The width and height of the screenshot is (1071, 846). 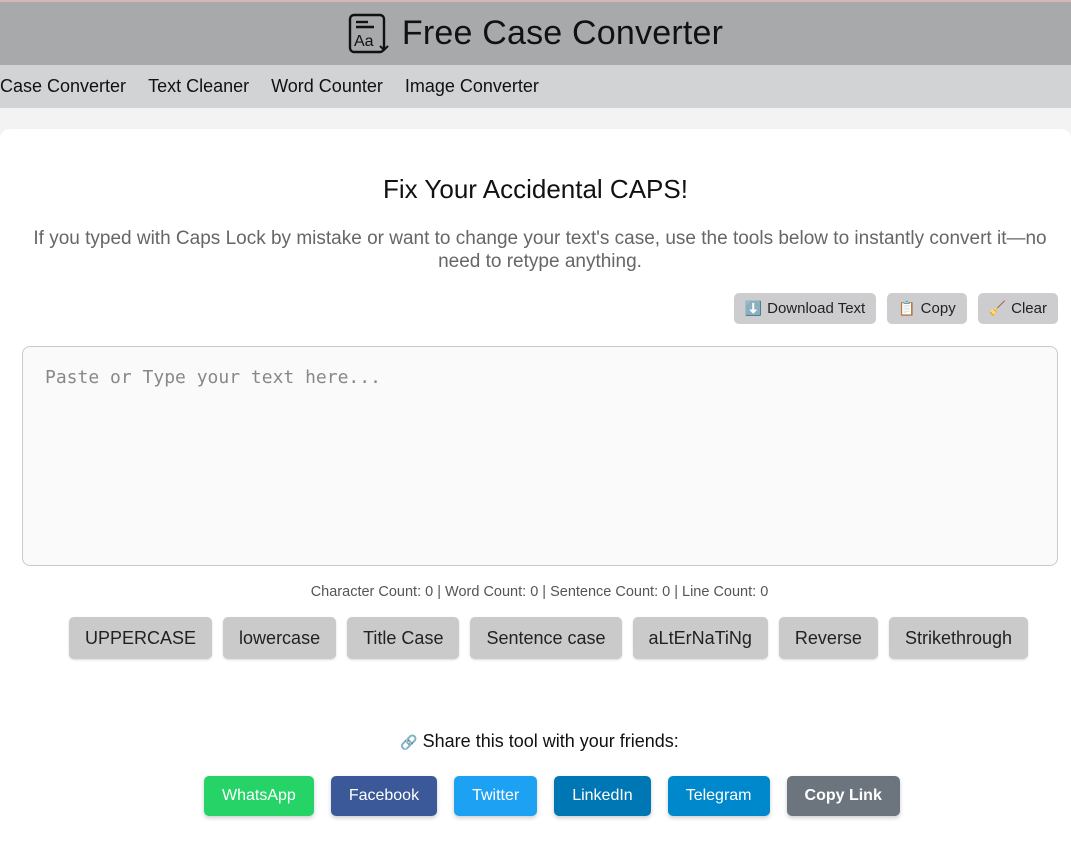 I want to click on download-text-button: ⬇️ Download Text, so click(x=805, y=308).